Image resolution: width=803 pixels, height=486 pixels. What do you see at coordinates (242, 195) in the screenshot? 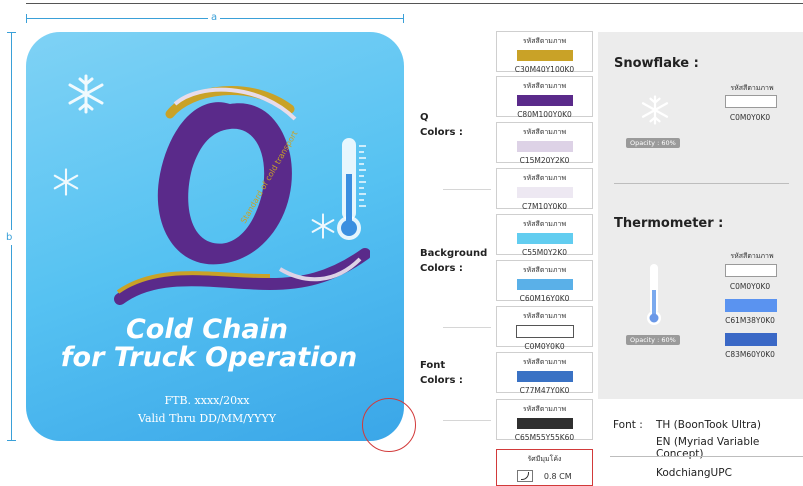
I see `q-logo: Standard of cold transport` at bounding box center [242, 195].